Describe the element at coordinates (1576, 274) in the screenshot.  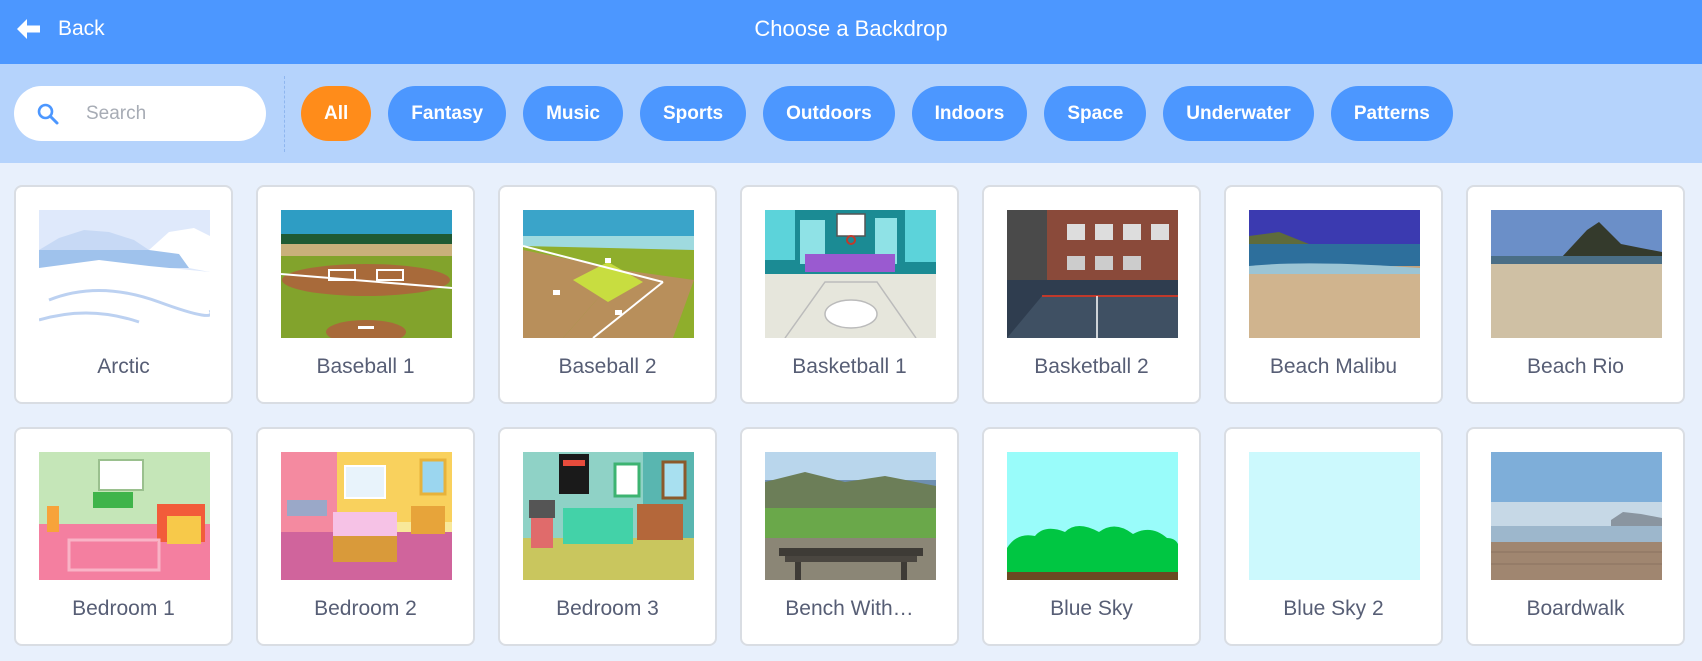
I see `beach-rio-thumbnail` at that location.